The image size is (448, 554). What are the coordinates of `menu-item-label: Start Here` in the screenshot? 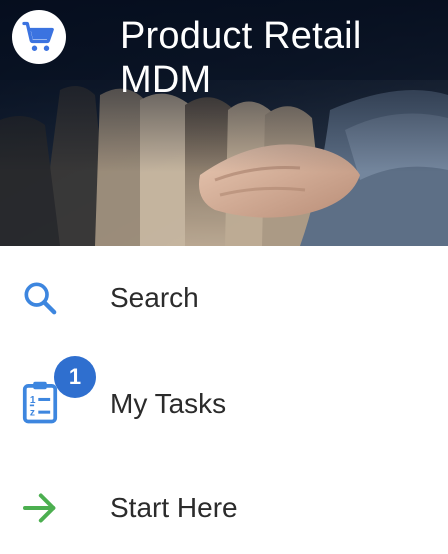 It's located at (174, 507).